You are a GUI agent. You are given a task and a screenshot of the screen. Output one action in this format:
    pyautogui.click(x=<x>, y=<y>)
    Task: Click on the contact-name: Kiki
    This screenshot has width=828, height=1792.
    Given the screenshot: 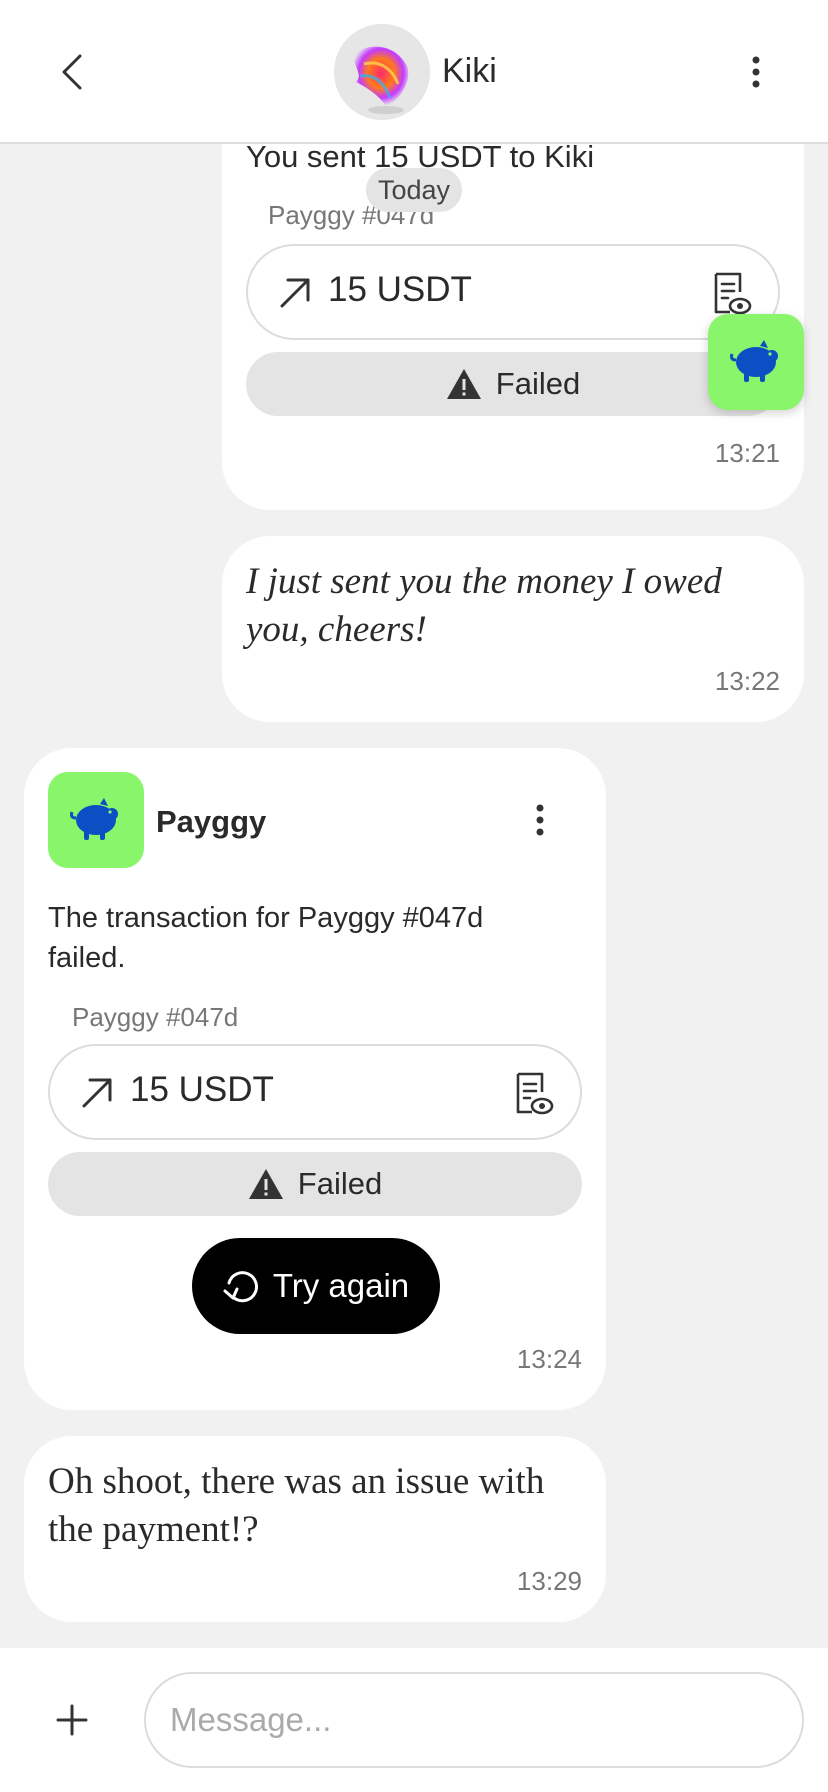 What is the action you would take?
    pyautogui.click(x=469, y=71)
    